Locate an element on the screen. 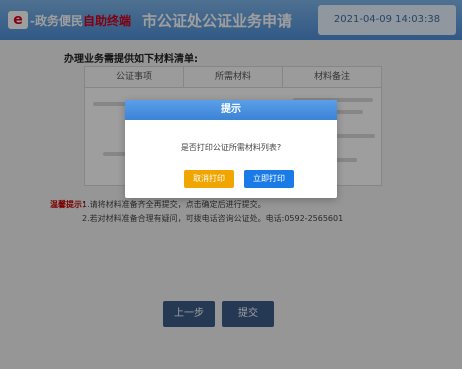  dialog-message: 是否打印公证所需材料列表? is located at coordinates (231, 147).